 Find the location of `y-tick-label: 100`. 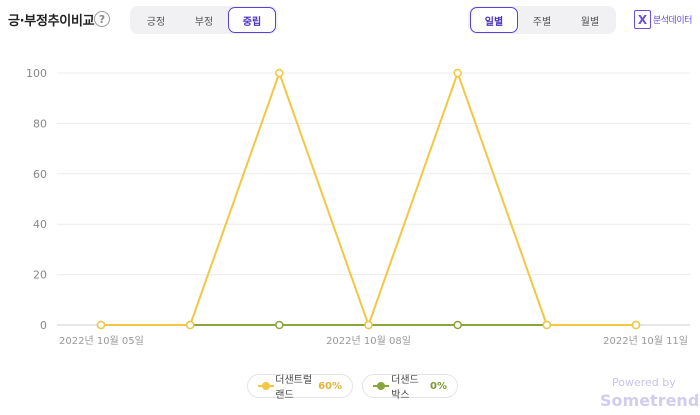

y-tick-label: 100 is located at coordinates (36, 73).